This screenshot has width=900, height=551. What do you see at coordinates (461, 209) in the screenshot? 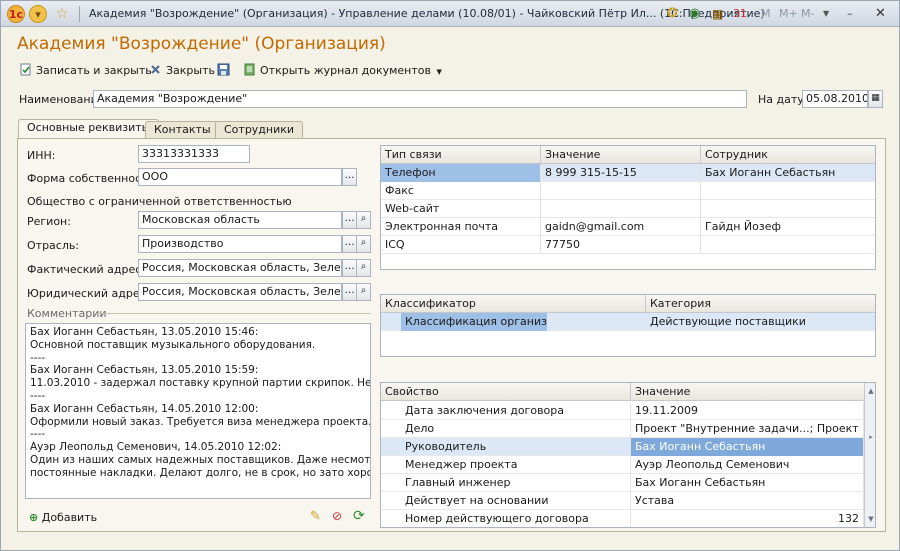
I see `table-cell: Web-сайт` at bounding box center [461, 209].